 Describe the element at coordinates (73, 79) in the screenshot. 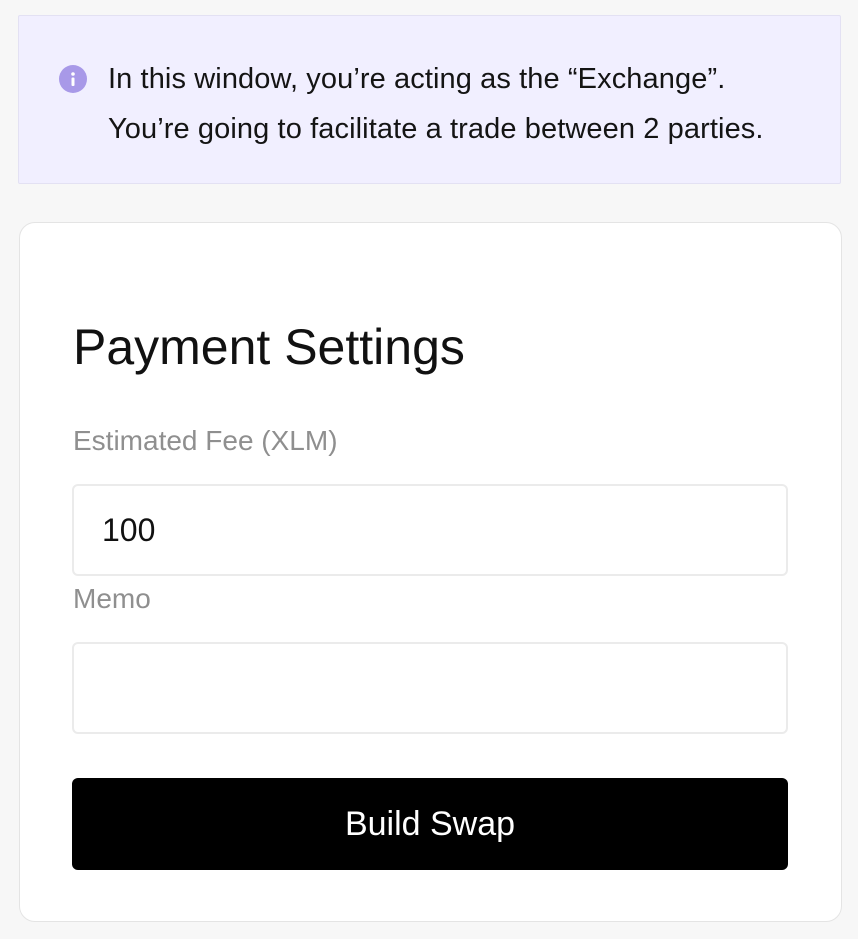

I see `info-icon` at that location.